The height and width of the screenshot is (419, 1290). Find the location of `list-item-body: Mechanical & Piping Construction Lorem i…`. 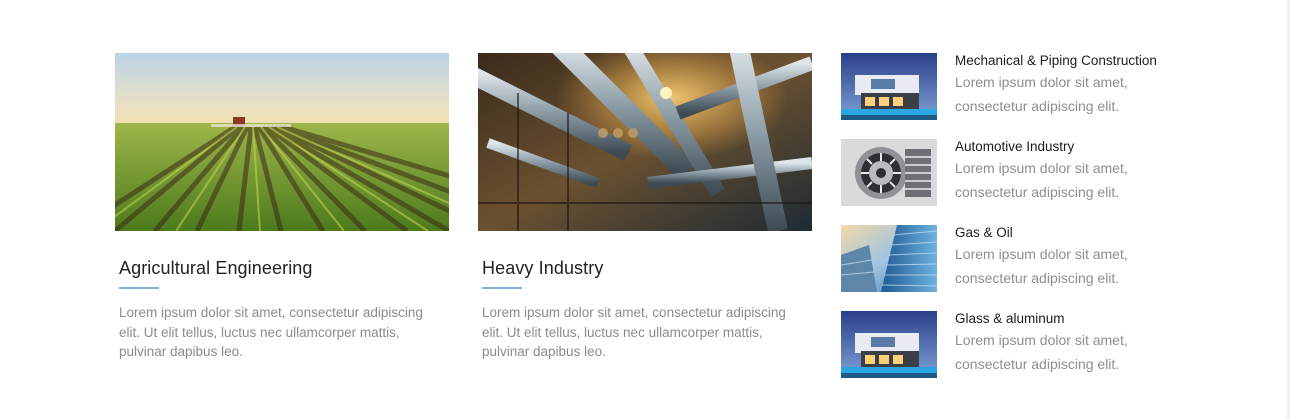

list-item-body: Mechanical & Piping Construction Lorem i… is located at coordinates (1068, 85).